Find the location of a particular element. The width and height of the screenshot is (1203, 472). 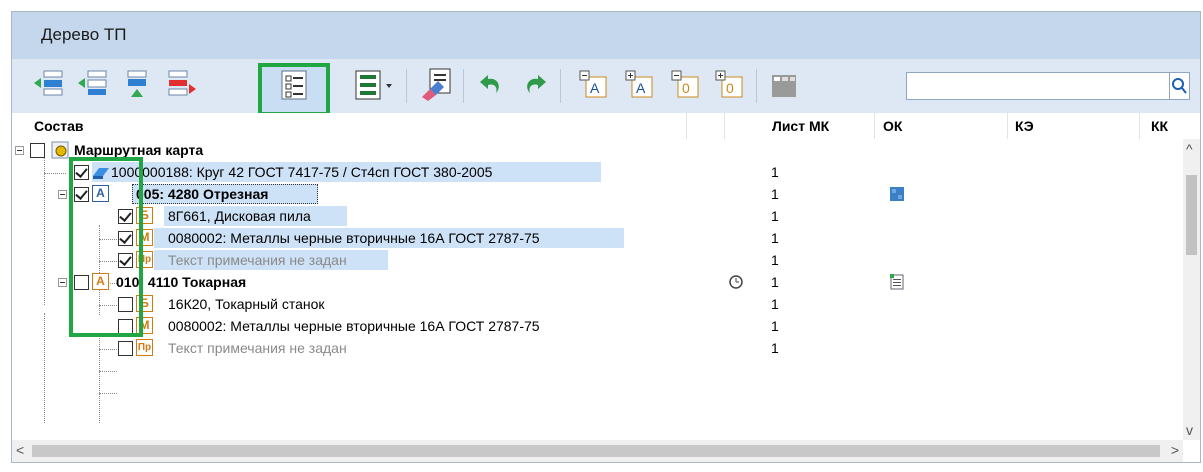

checklist-icon is located at coordinates (294, 85).